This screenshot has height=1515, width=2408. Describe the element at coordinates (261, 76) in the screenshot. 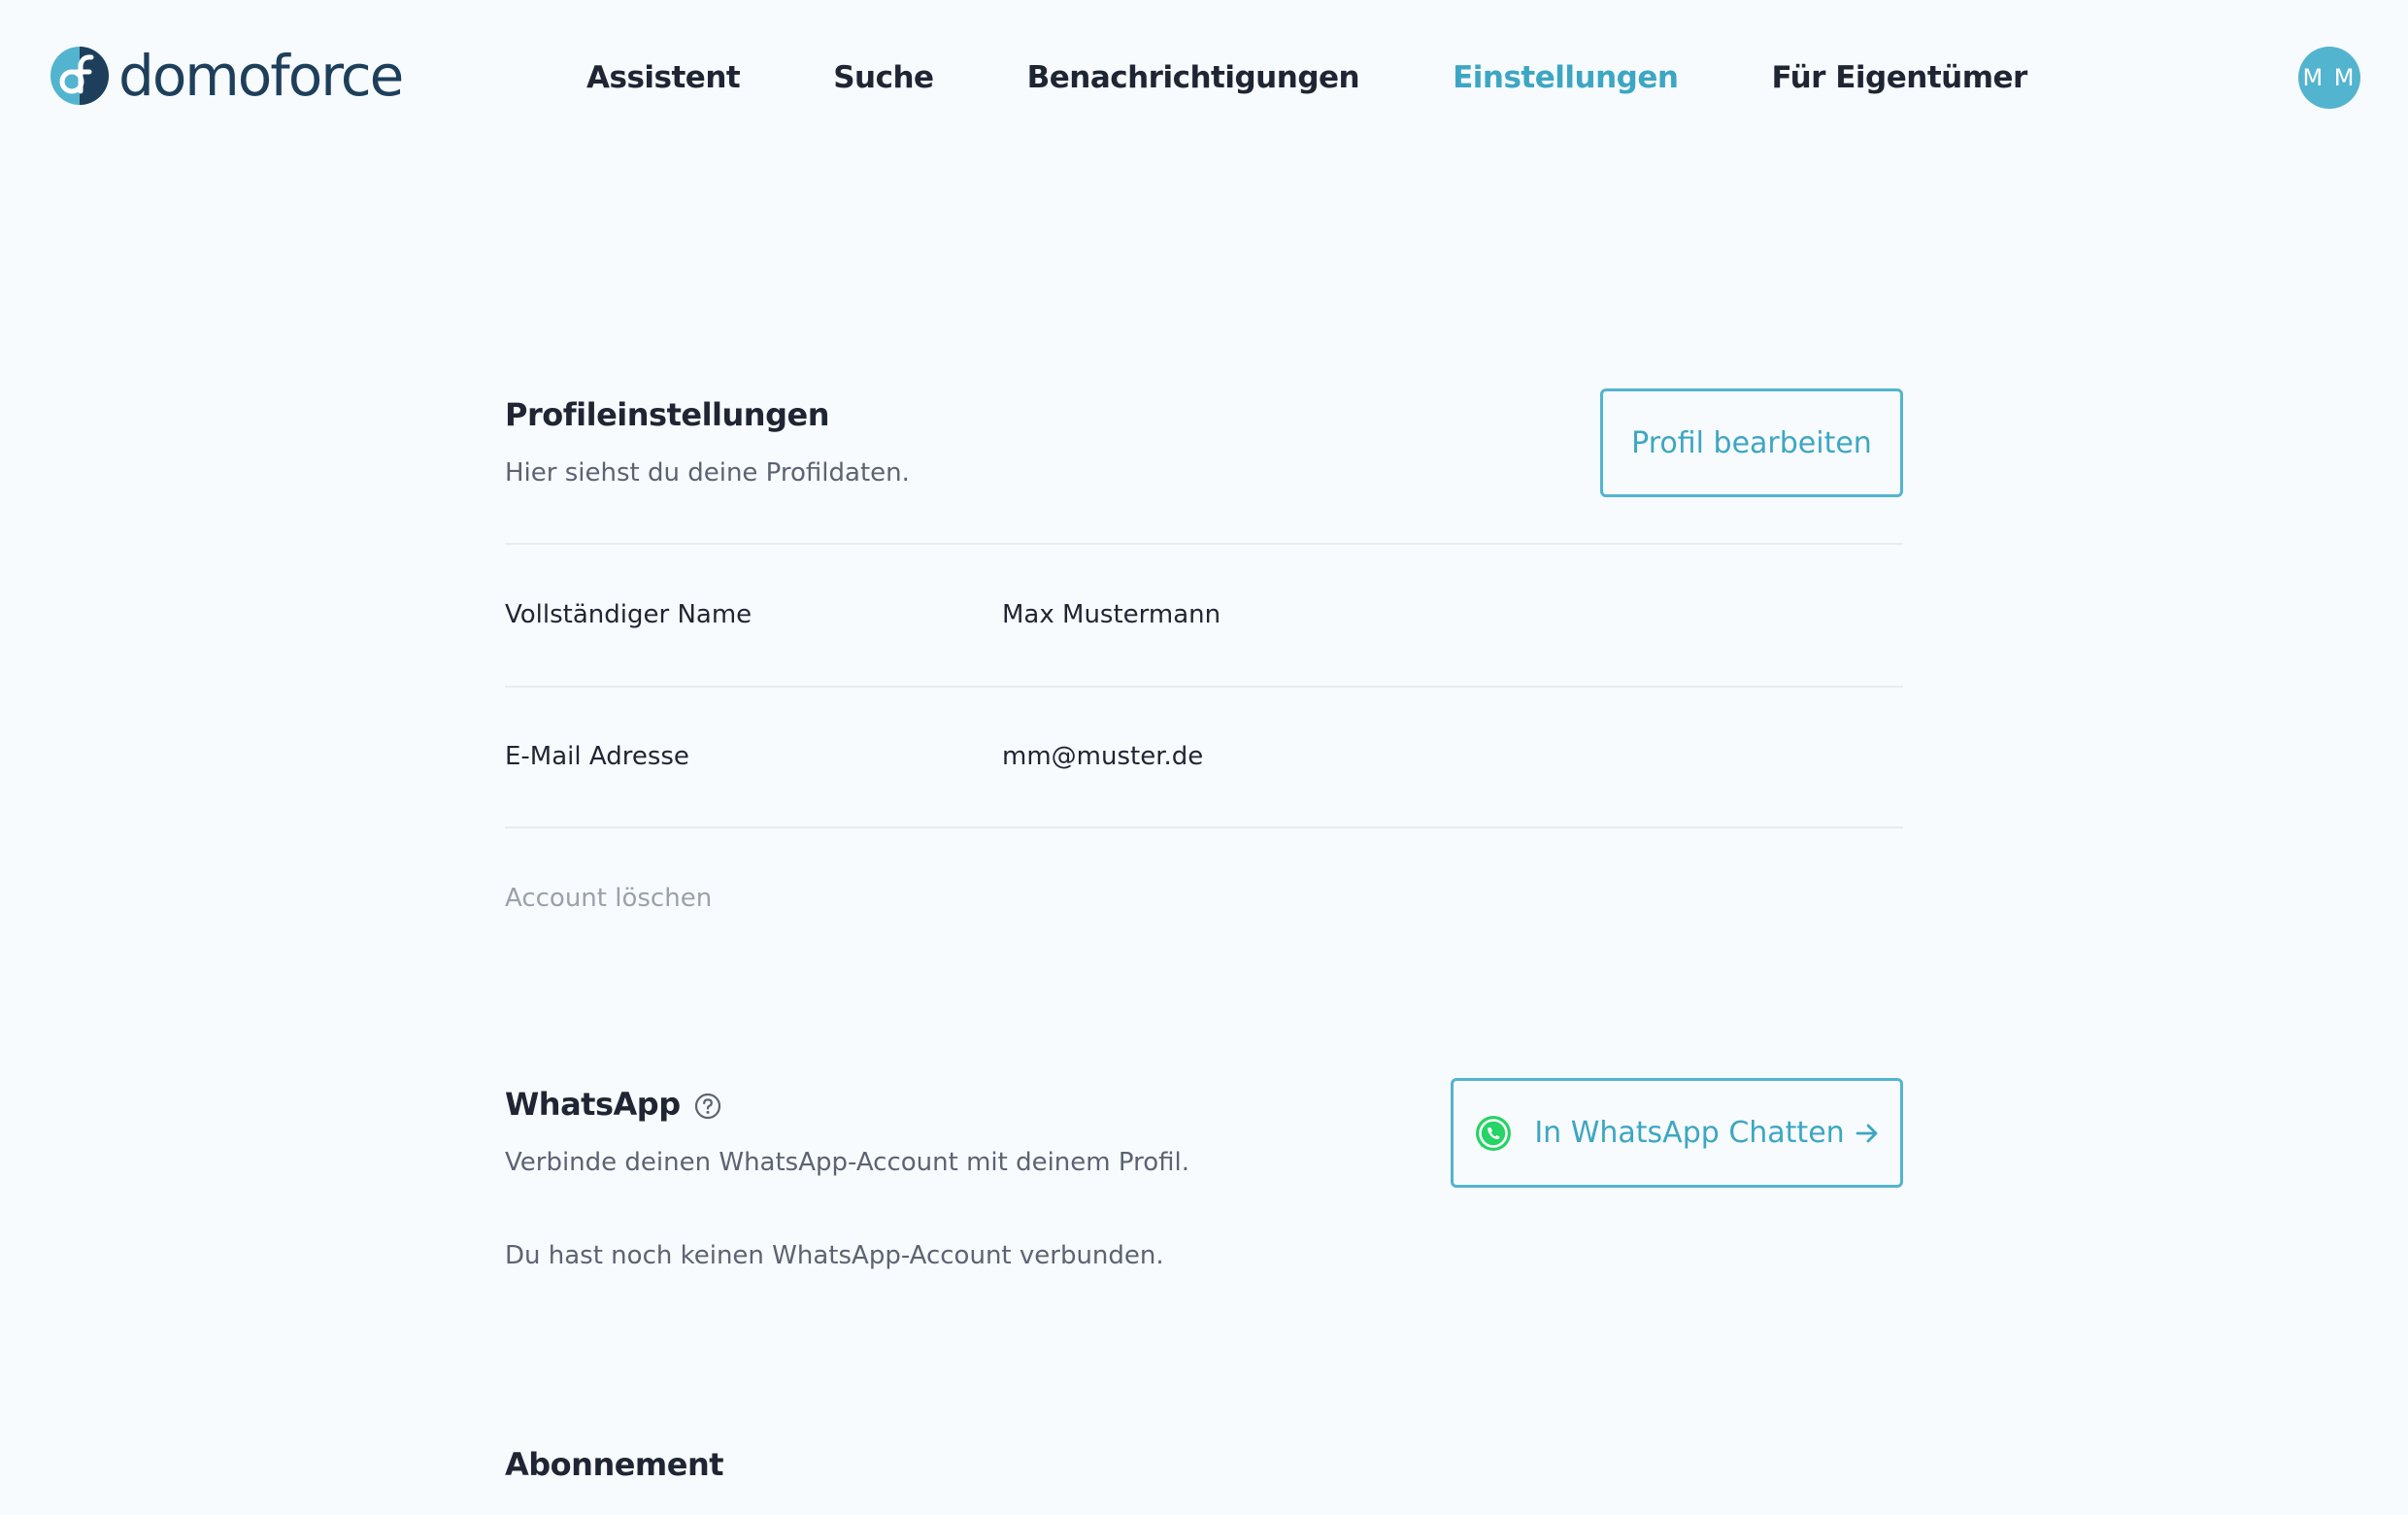

I see `logo-wordmark: domoforce` at that location.